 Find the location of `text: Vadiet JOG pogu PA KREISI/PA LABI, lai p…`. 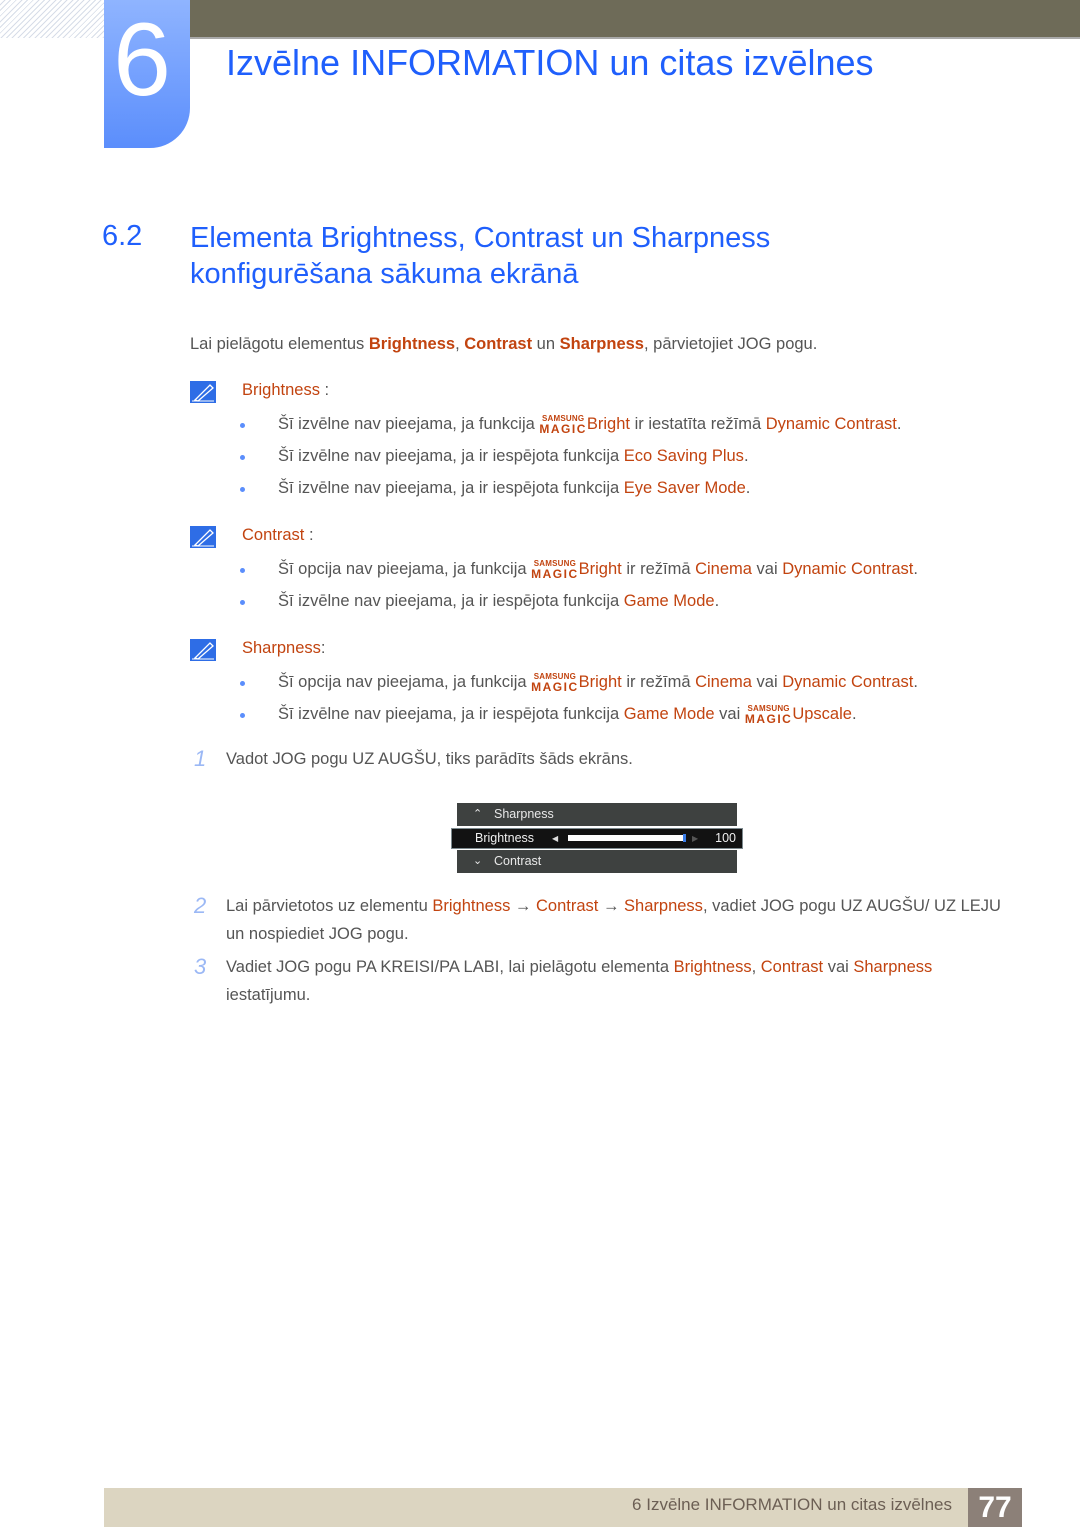

text: Vadiet JOG pogu PA KREISI/PA LABI, lai p… is located at coordinates (450, 967).